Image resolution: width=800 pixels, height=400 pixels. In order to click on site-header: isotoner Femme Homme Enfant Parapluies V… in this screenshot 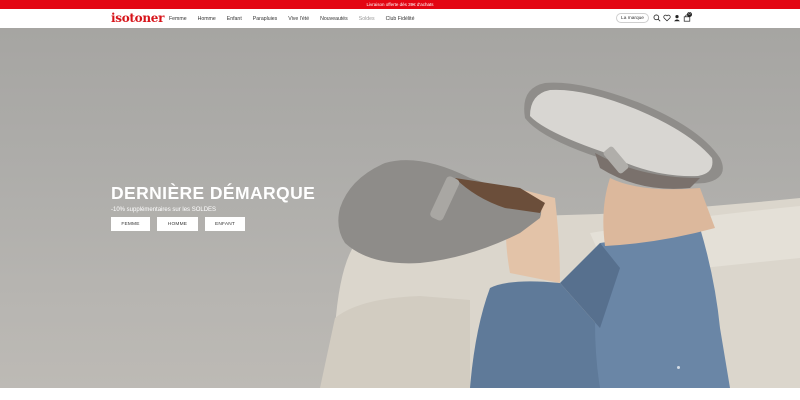, I will do `click(400, 18)`.